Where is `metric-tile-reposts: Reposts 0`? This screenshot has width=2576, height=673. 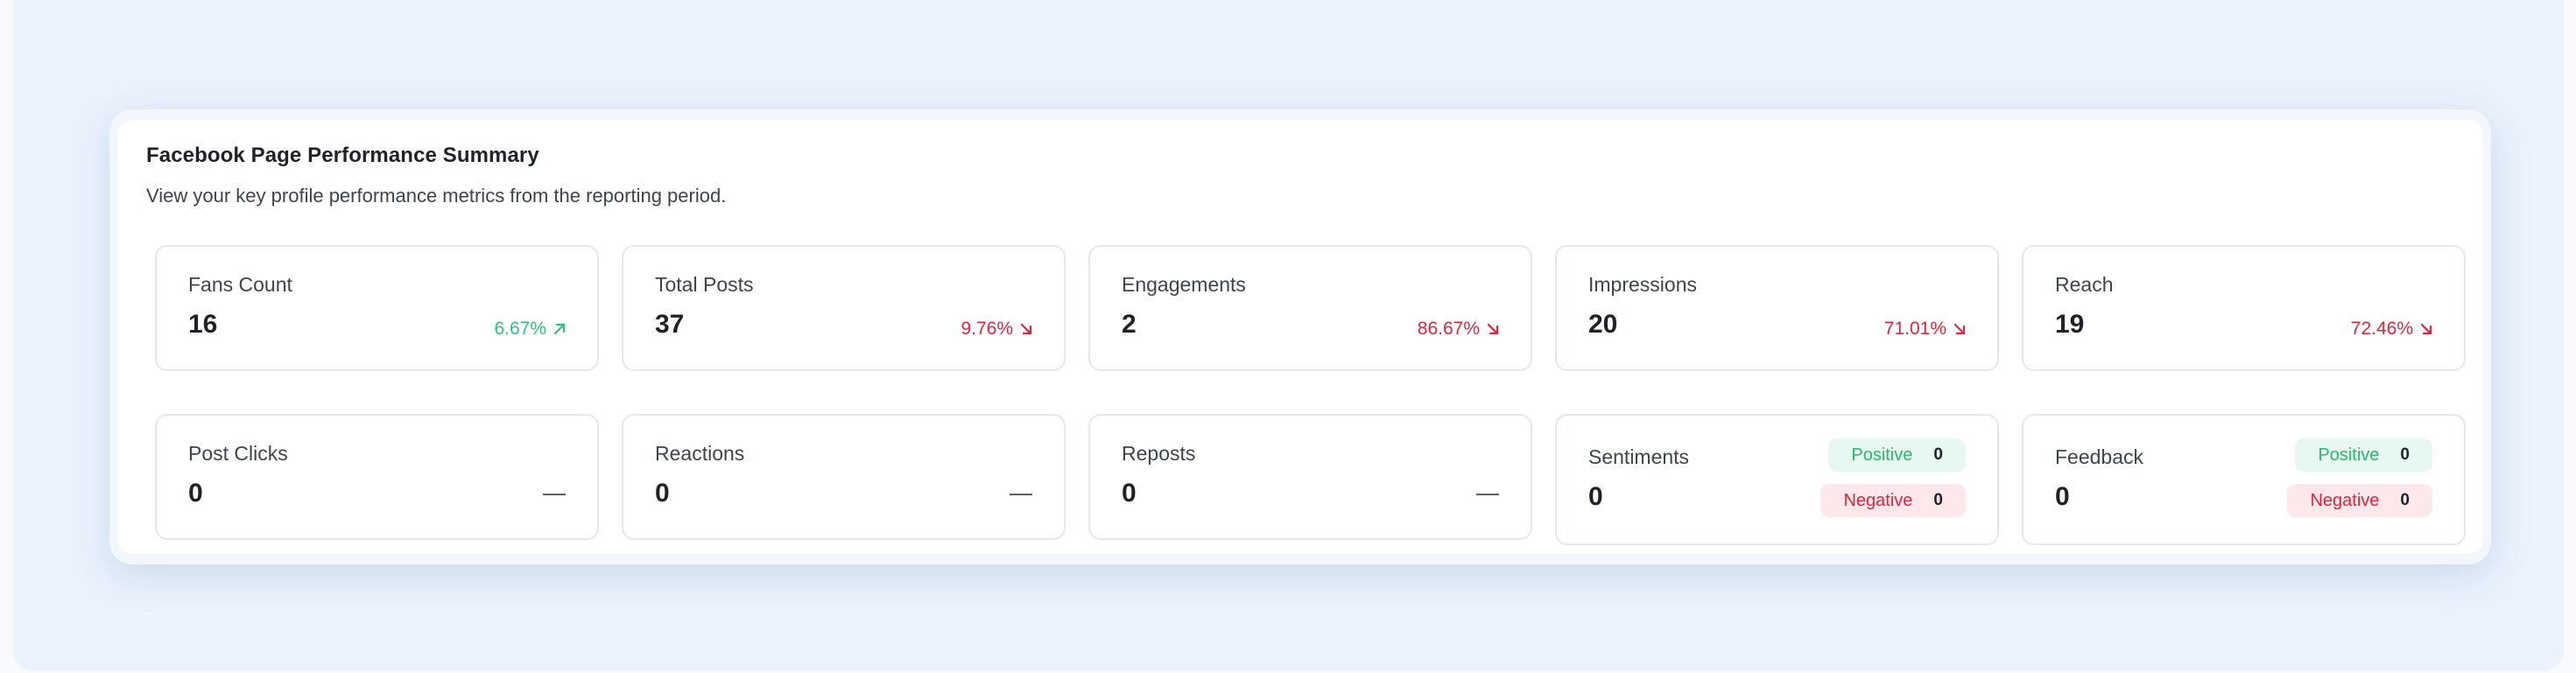
metric-tile-reposts: Reposts 0 is located at coordinates (1310, 477).